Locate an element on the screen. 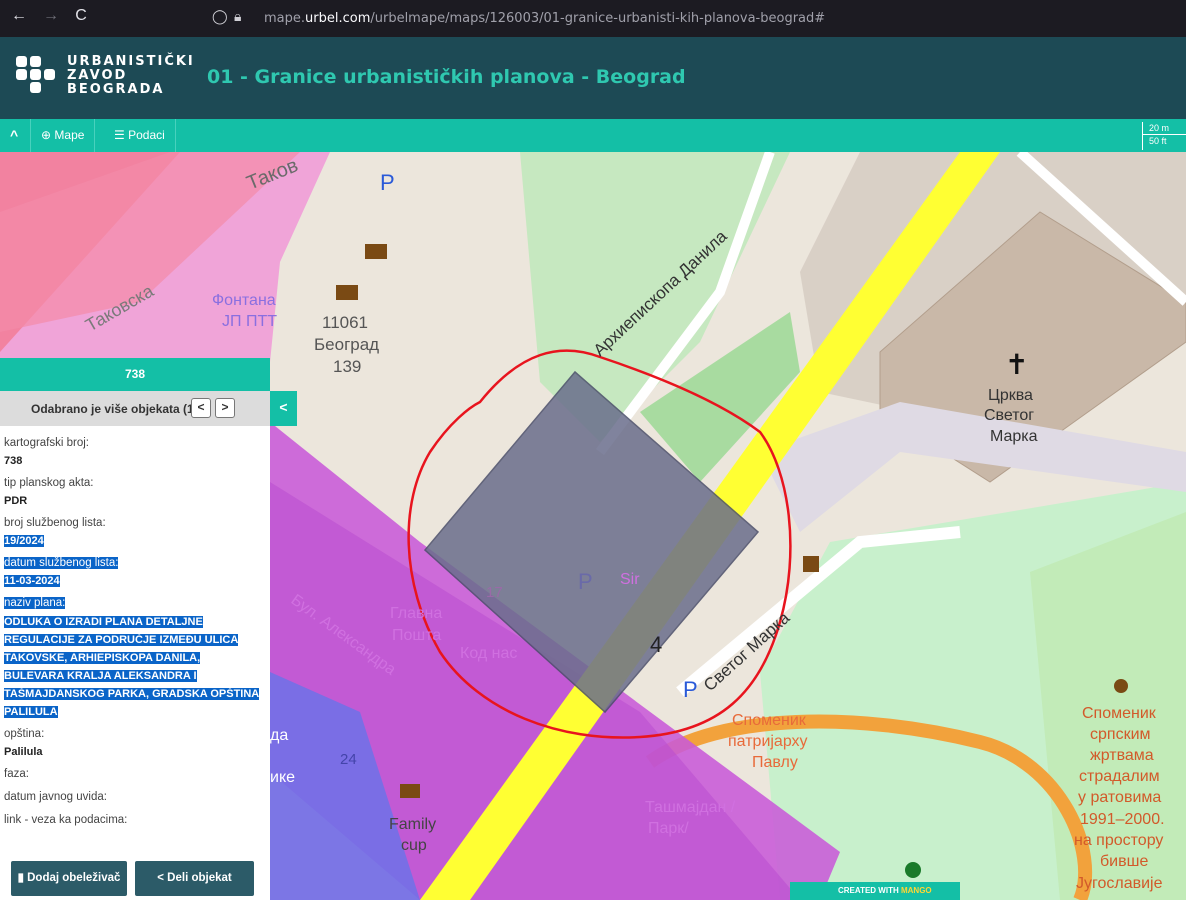 Image resolution: width=1186 pixels, height=900 pixels. field-label: kartografski broj: is located at coordinates (47, 443).